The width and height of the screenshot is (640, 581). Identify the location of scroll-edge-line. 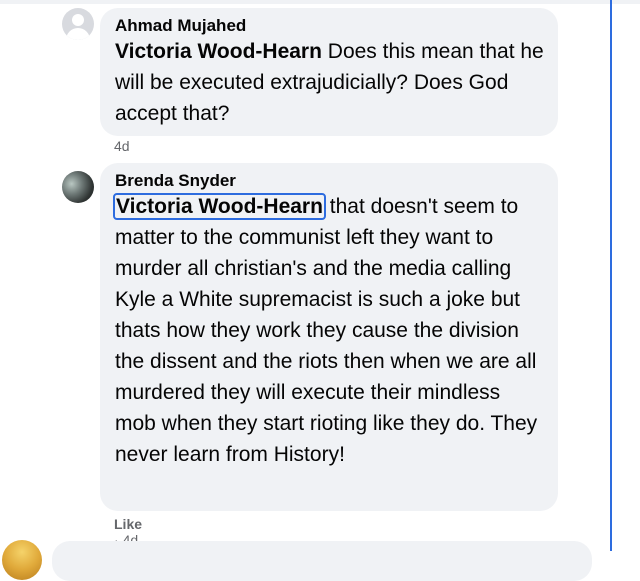
(611, 275).